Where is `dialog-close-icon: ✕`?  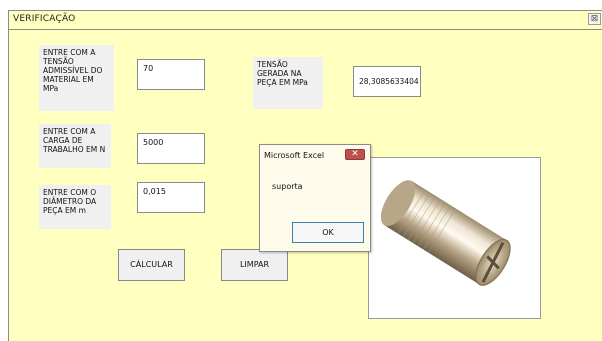 dialog-close-icon: ✕ is located at coordinates (355, 154).